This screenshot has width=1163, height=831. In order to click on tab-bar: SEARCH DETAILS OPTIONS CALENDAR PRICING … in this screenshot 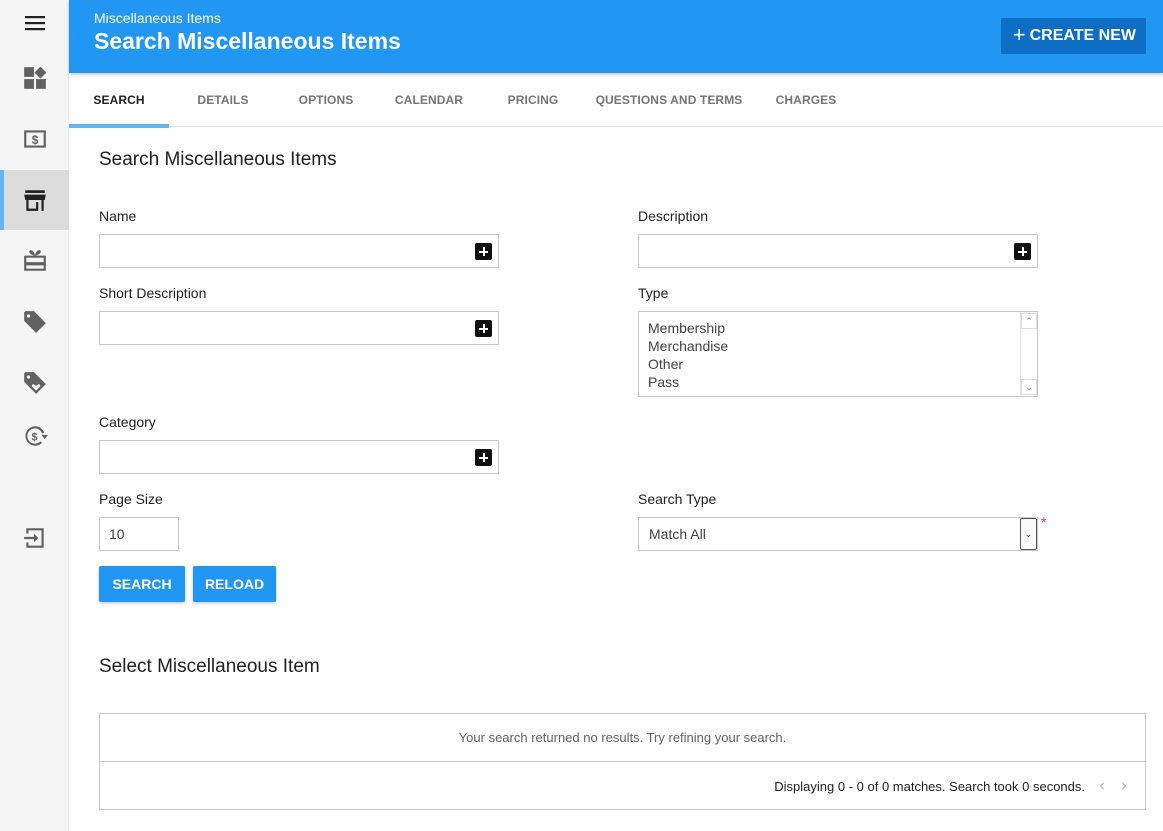, I will do `click(616, 100)`.